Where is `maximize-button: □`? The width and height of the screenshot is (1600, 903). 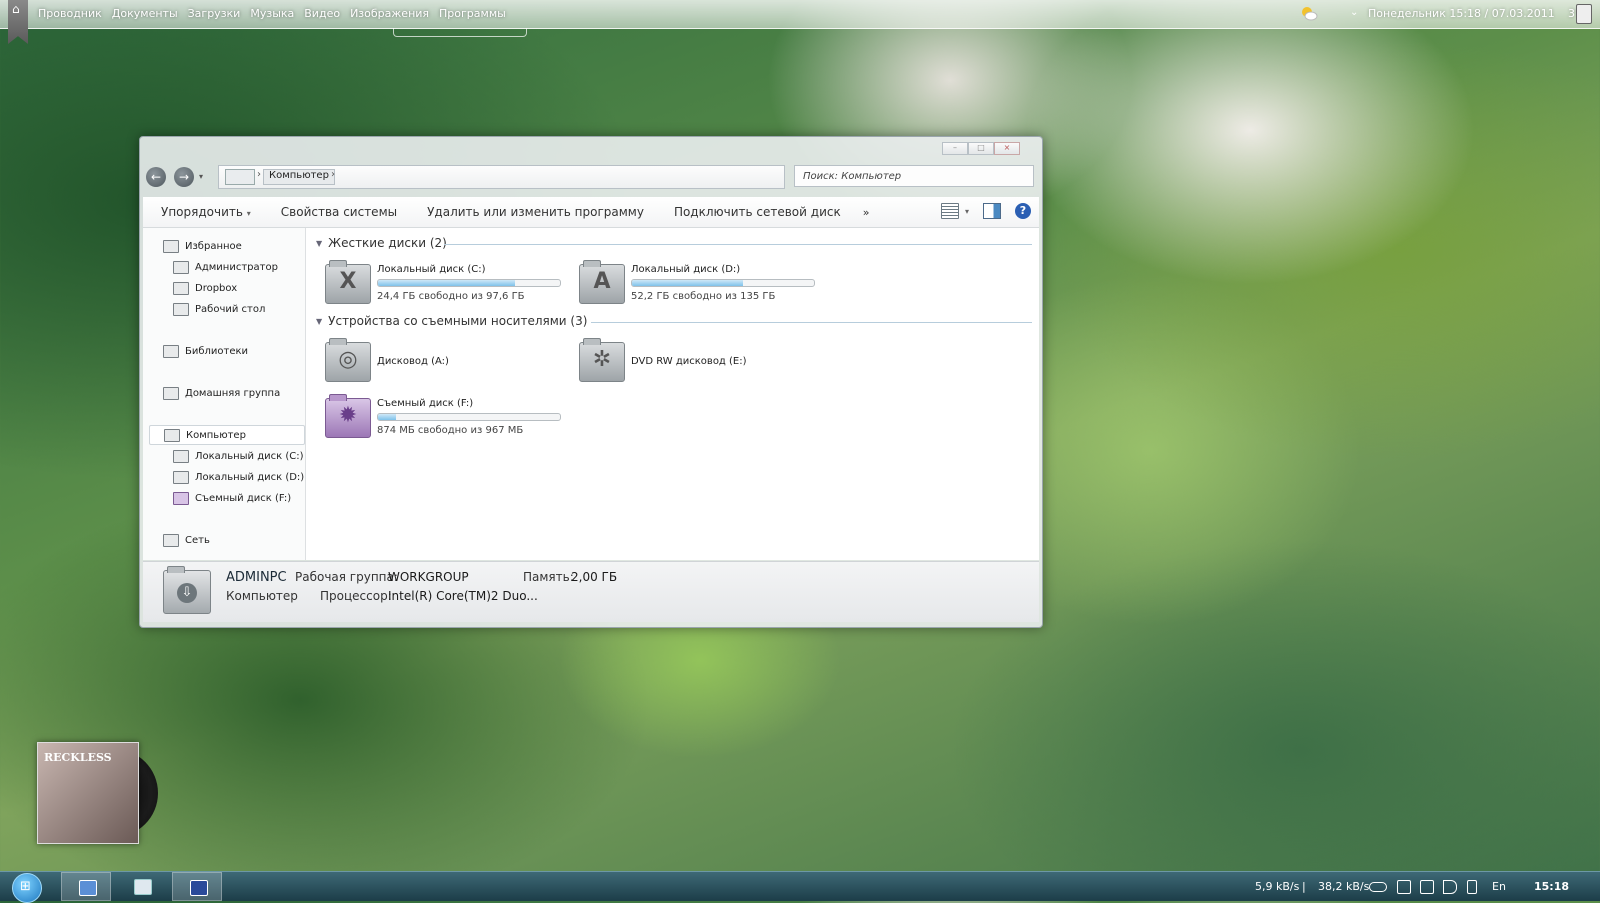 maximize-button: □ is located at coordinates (981, 148).